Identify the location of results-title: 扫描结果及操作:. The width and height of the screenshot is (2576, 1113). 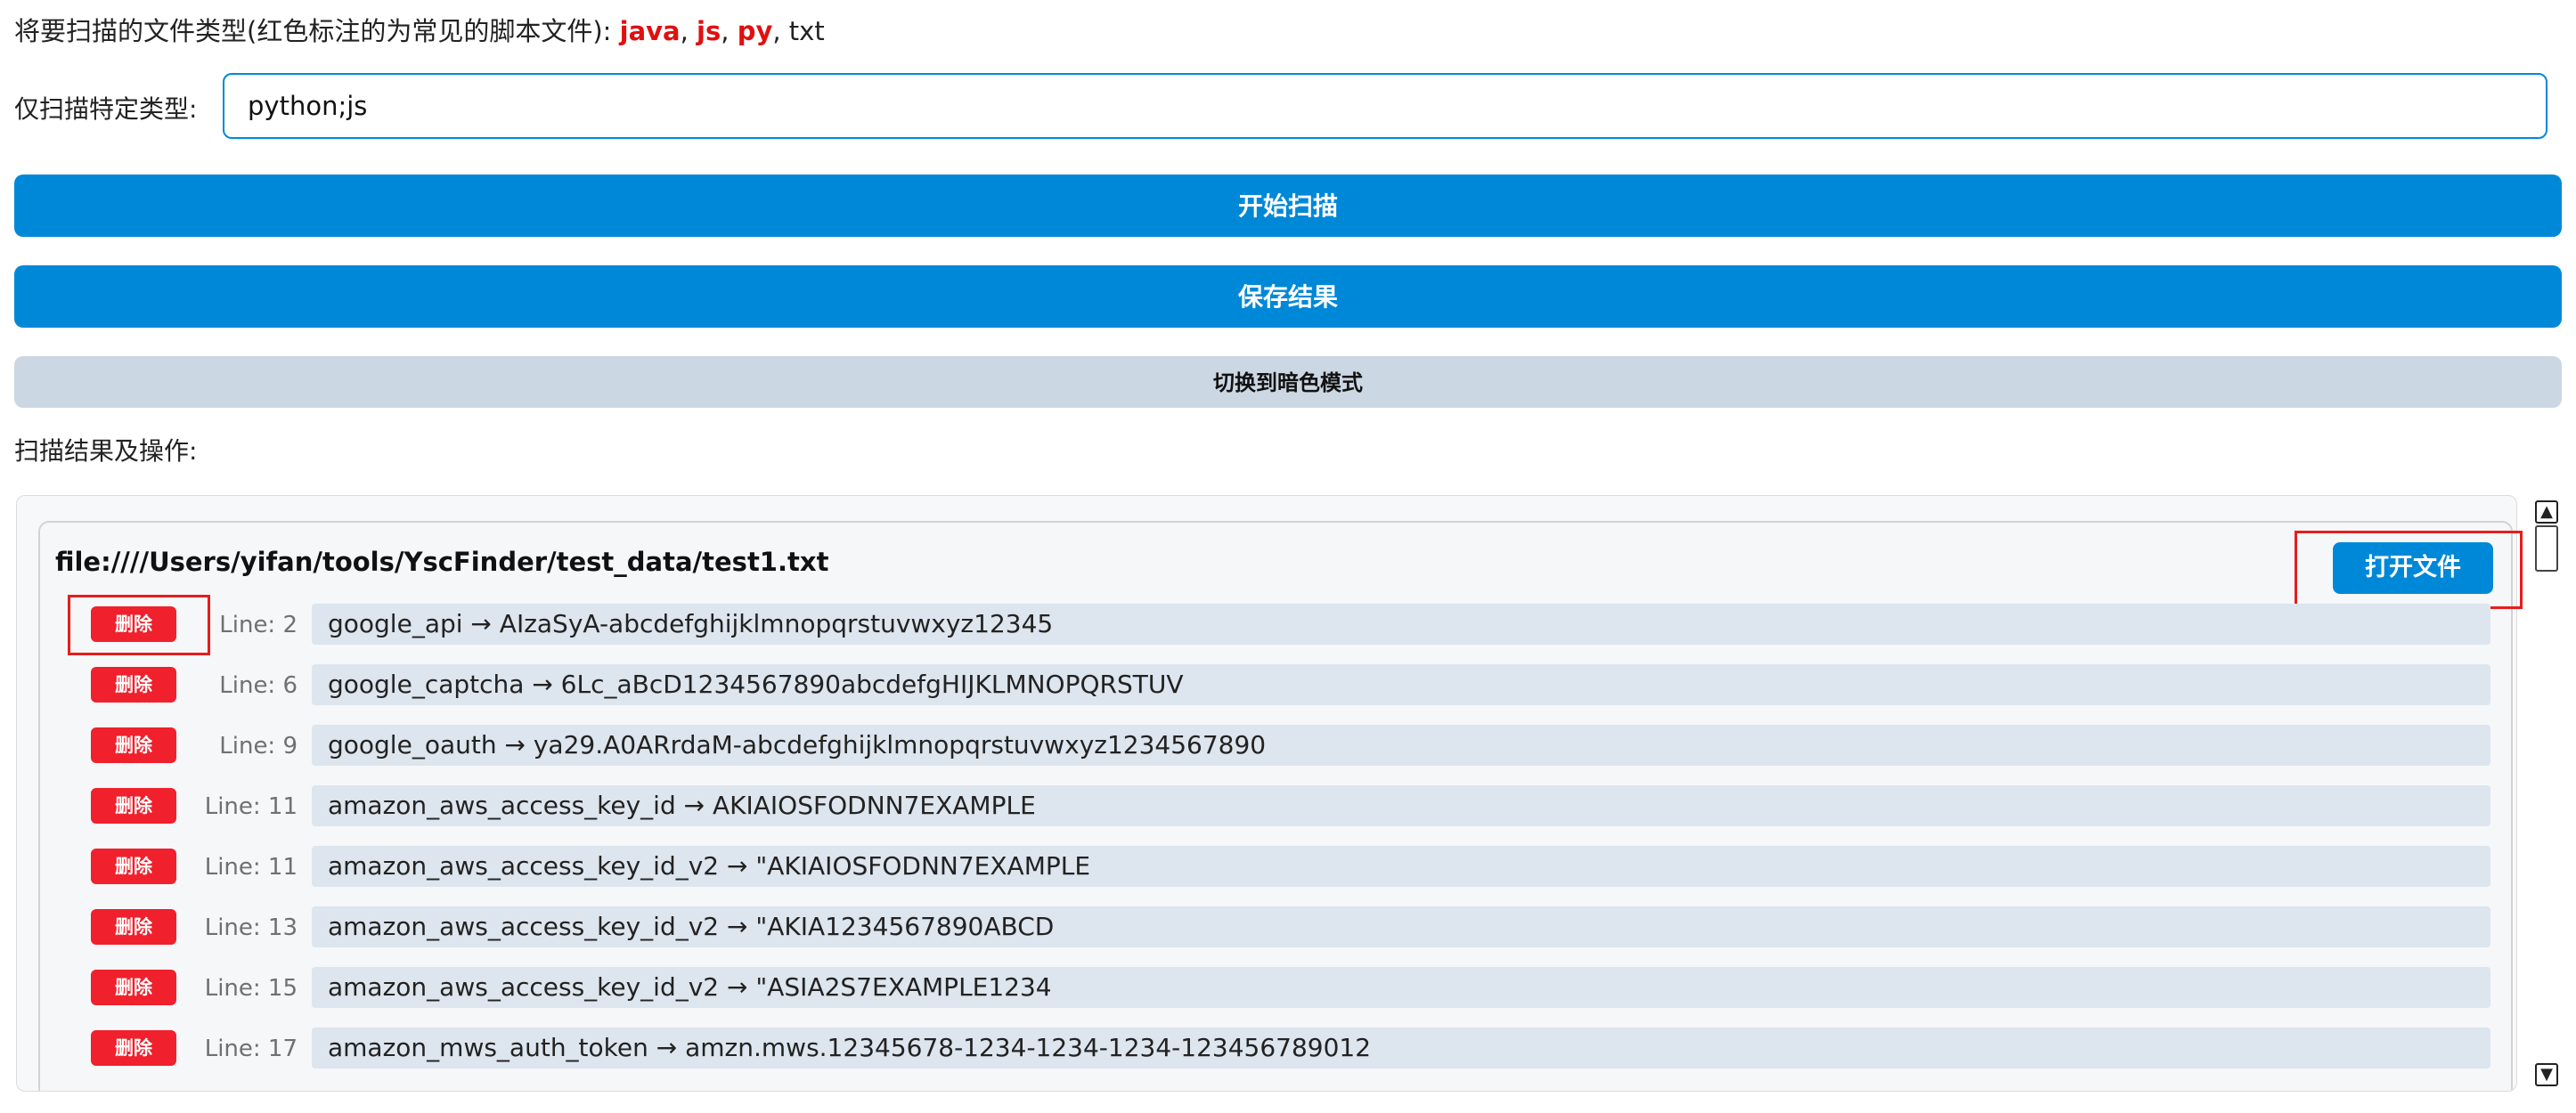
(106, 451).